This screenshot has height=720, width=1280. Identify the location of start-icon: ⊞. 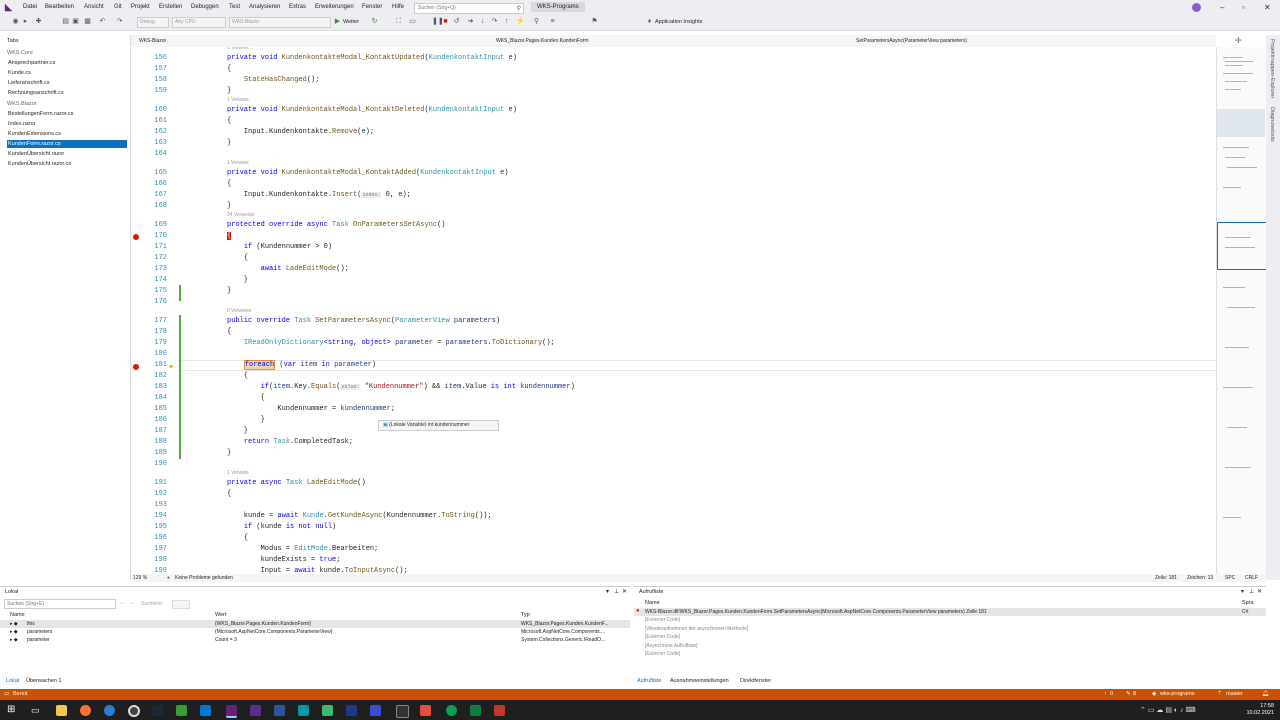
(11, 709).